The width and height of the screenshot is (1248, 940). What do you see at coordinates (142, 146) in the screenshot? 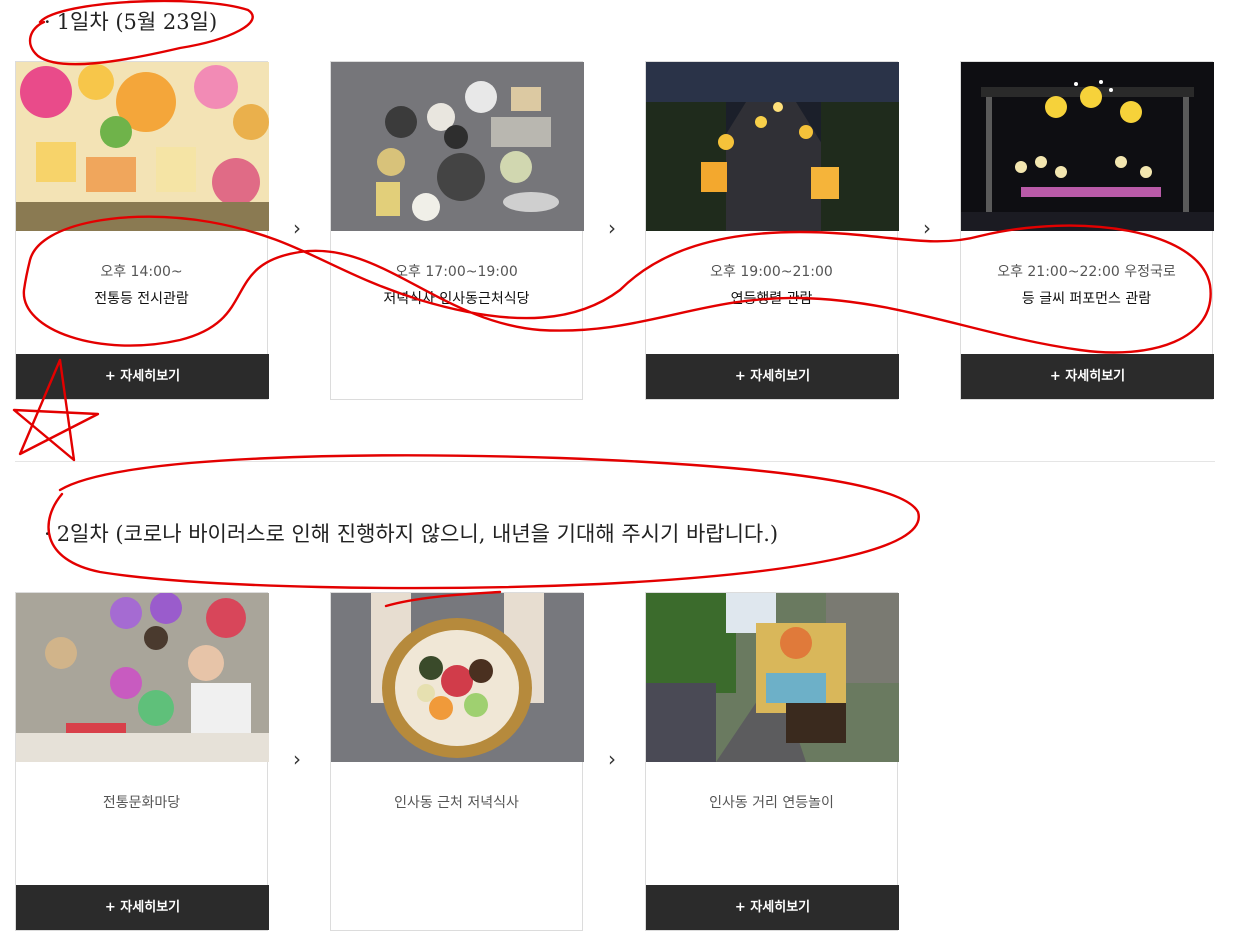
I see `lantern-exhibition-photo` at bounding box center [142, 146].